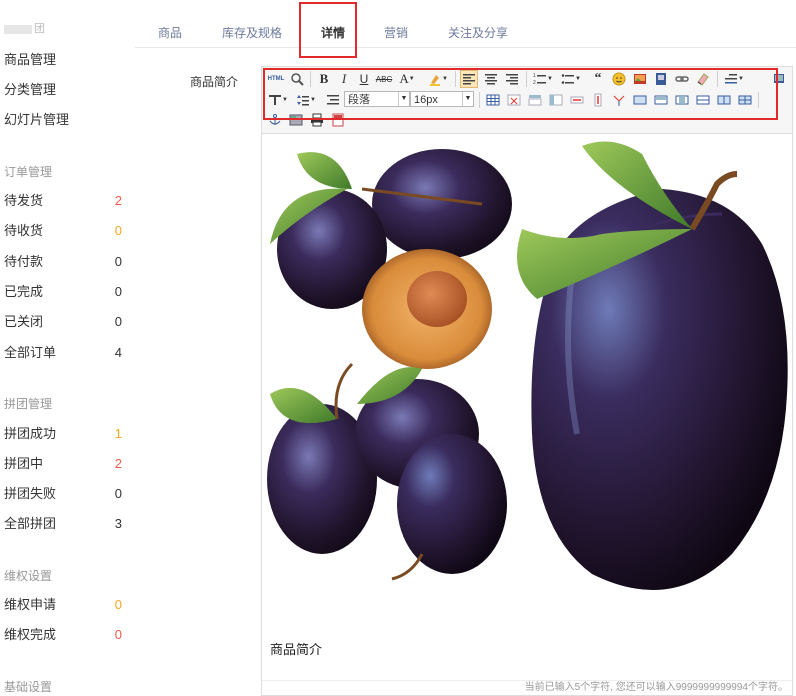  Describe the element at coordinates (63, 262) in the screenshot. I see `sidebar-item-to-pay: 待付款 0` at that location.